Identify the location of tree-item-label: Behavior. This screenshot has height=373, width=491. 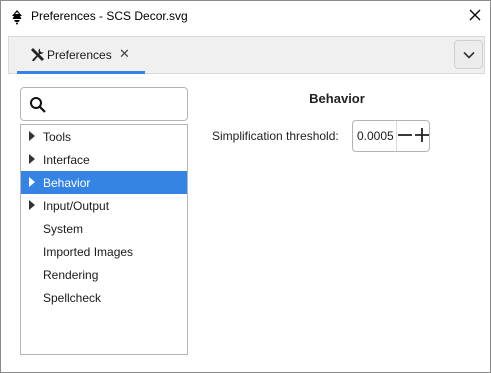
(67, 183).